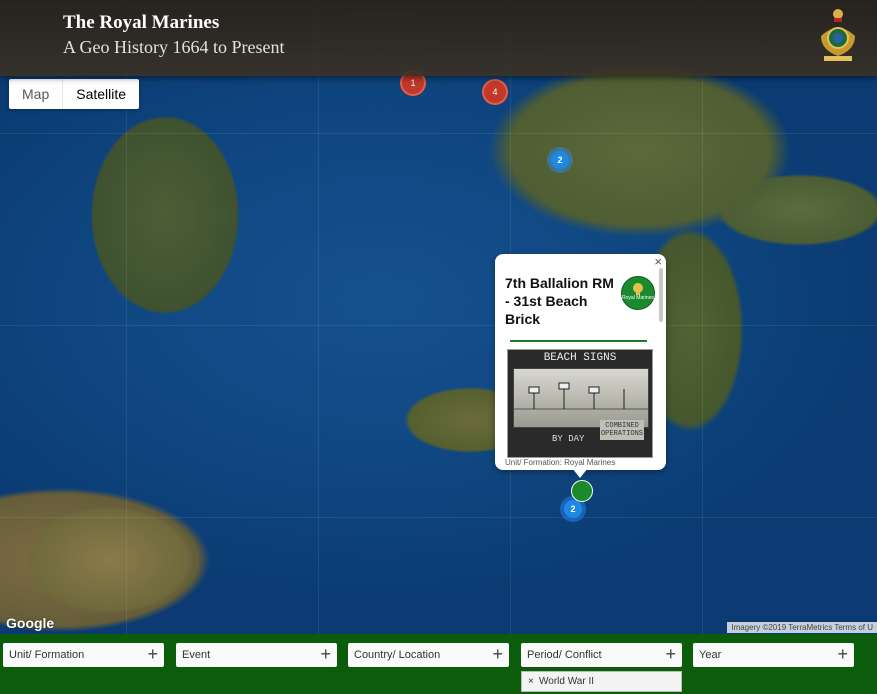 The image size is (877, 694). What do you see at coordinates (568, 439) in the screenshot?
I see `image-footer: BY DAY` at bounding box center [568, 439].